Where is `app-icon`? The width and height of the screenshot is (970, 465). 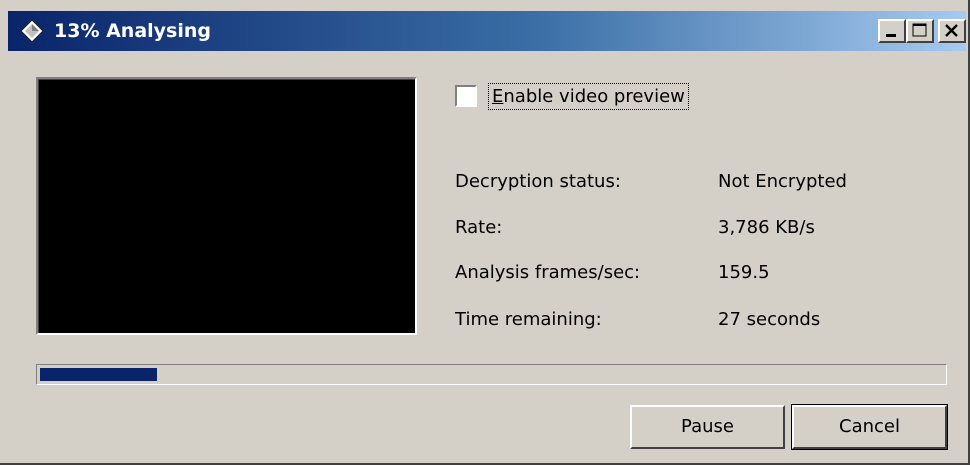 app-icon is located at coordinates (32, 31).